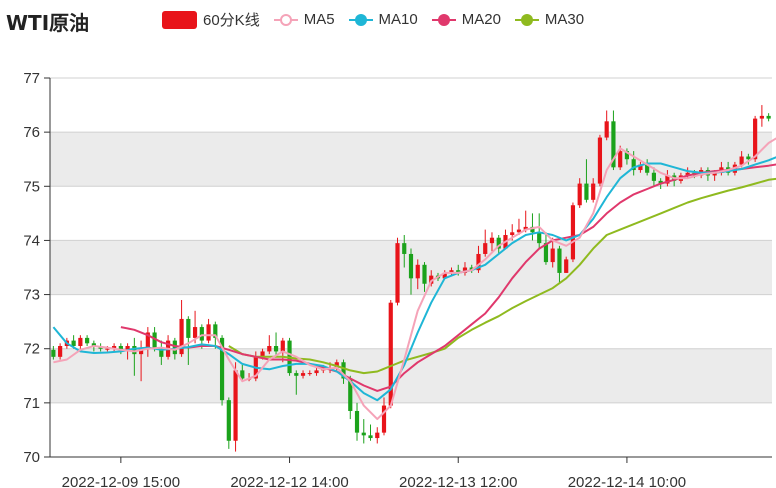 This screenshot has width=776, height=488. I want to click on y-tick-label: 71, so click(31, 403).